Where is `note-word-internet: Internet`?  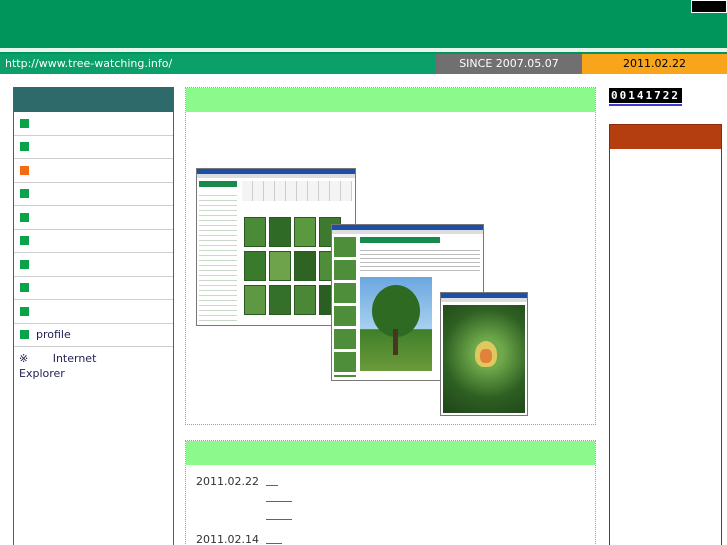 note-word-internet: Internet is located at coordinates (74, 358).